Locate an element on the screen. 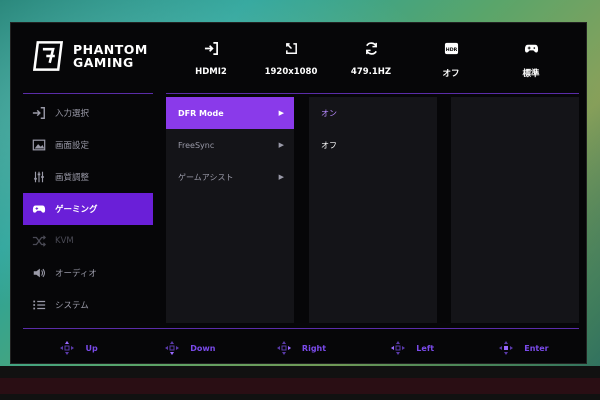  kvm-icon is located at coordinates (39, 241).